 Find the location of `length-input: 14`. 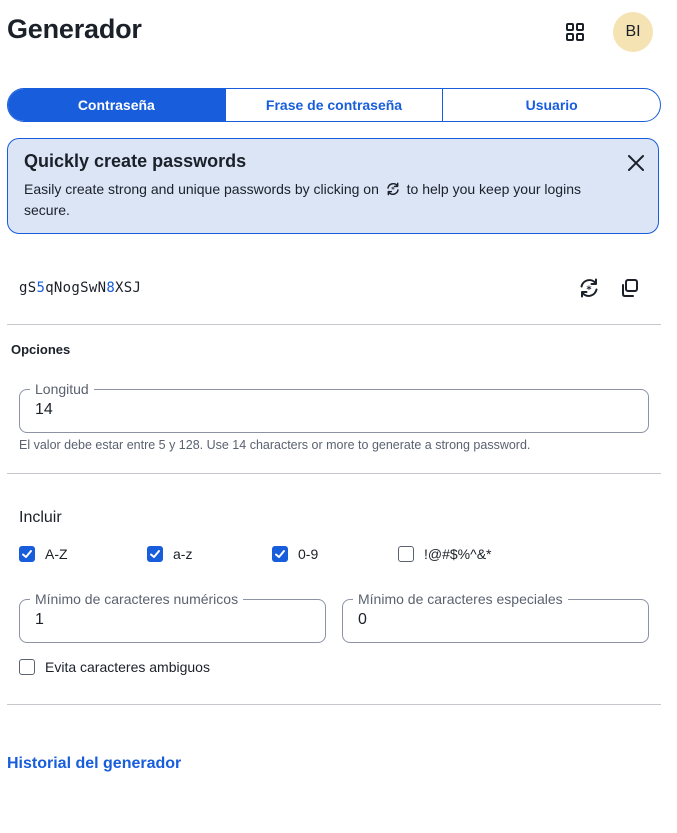

length-input: 14 is located at coordinates (44, 410).